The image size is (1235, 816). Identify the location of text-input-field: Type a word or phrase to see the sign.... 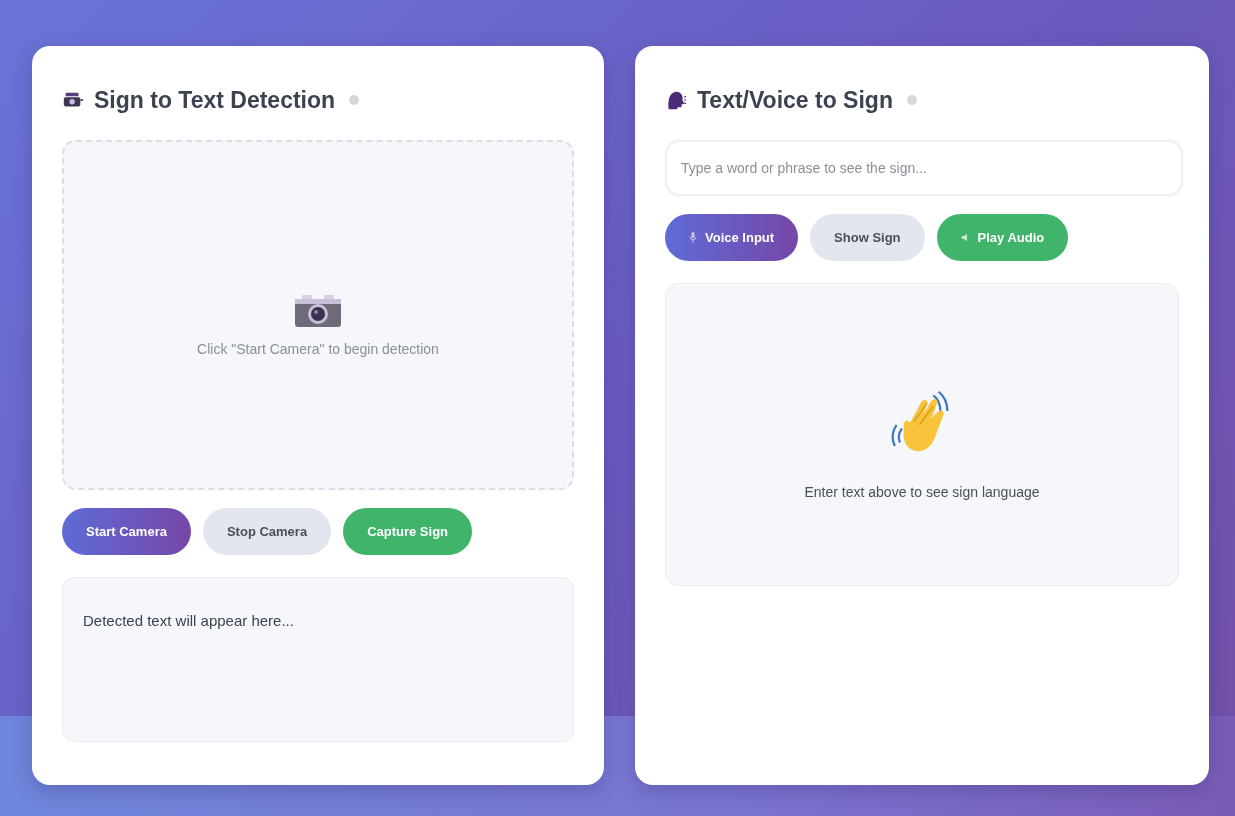
(924, 168).